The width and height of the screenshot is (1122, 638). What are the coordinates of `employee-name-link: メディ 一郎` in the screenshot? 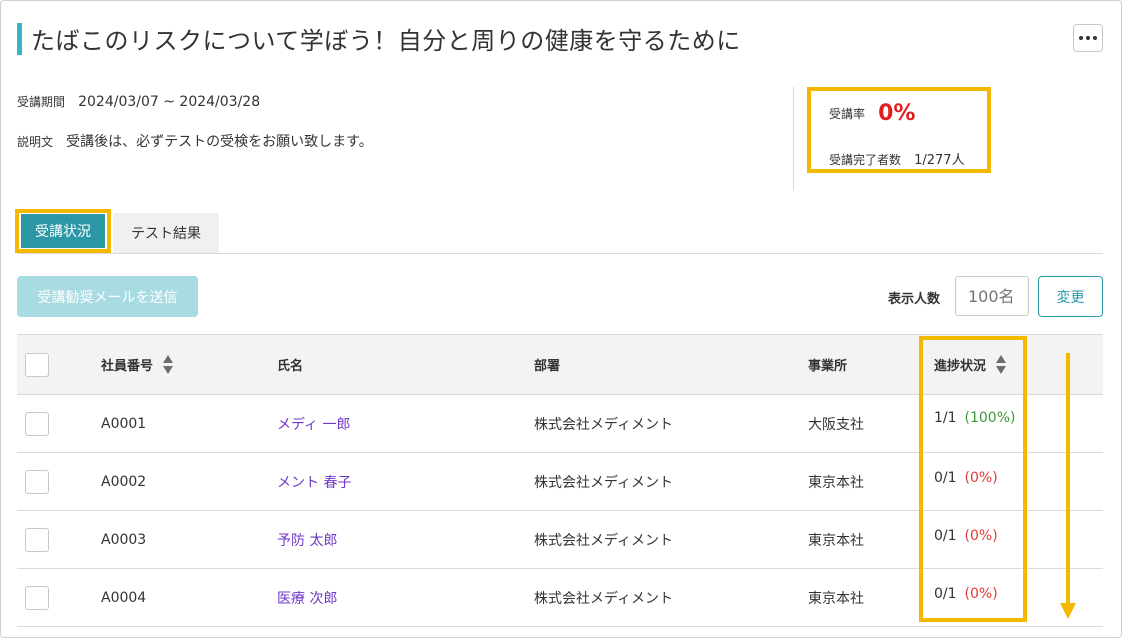 It's located at (313, 423).